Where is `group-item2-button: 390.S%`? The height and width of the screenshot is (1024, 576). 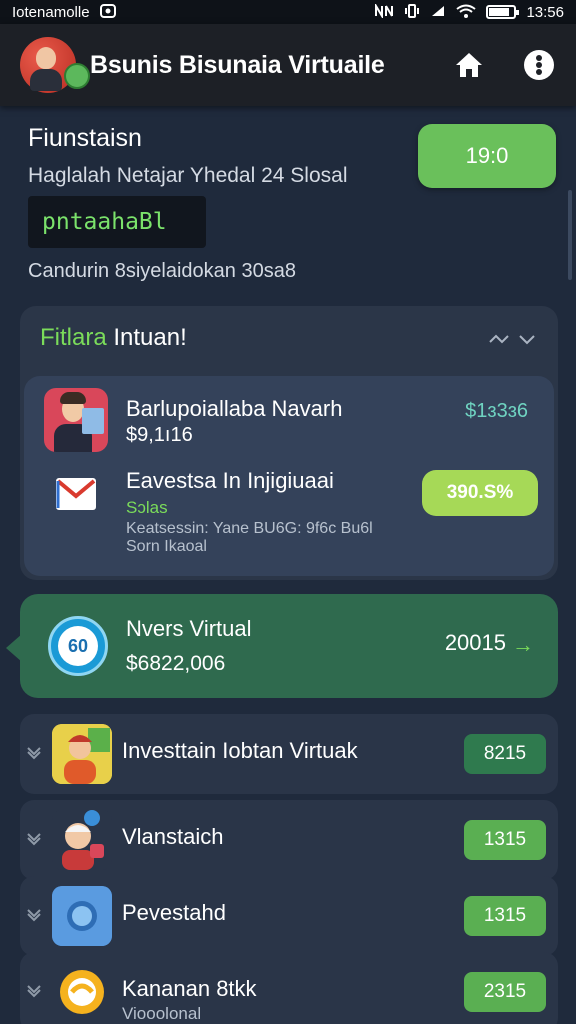
group-item2-button: 390.S% is located at coordinates (480, 493).